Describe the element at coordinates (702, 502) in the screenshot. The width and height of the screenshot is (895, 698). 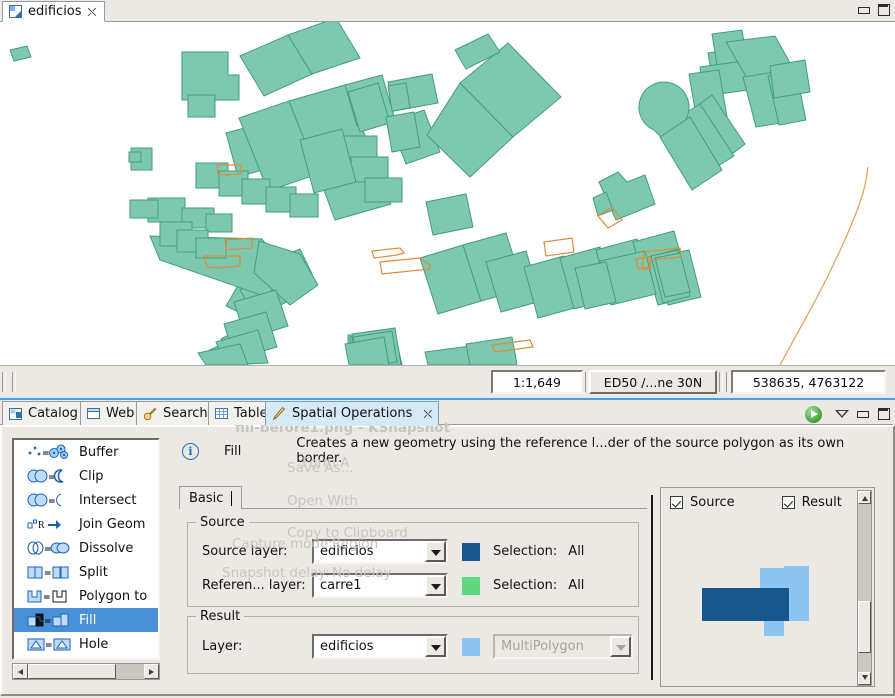
I see `checkbox-source: Source` at that location.